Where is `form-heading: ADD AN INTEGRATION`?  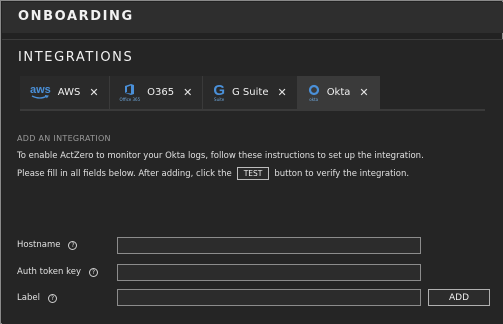 form-heading: ADD AN INTEGRATION is located at coordinates (64, 138).